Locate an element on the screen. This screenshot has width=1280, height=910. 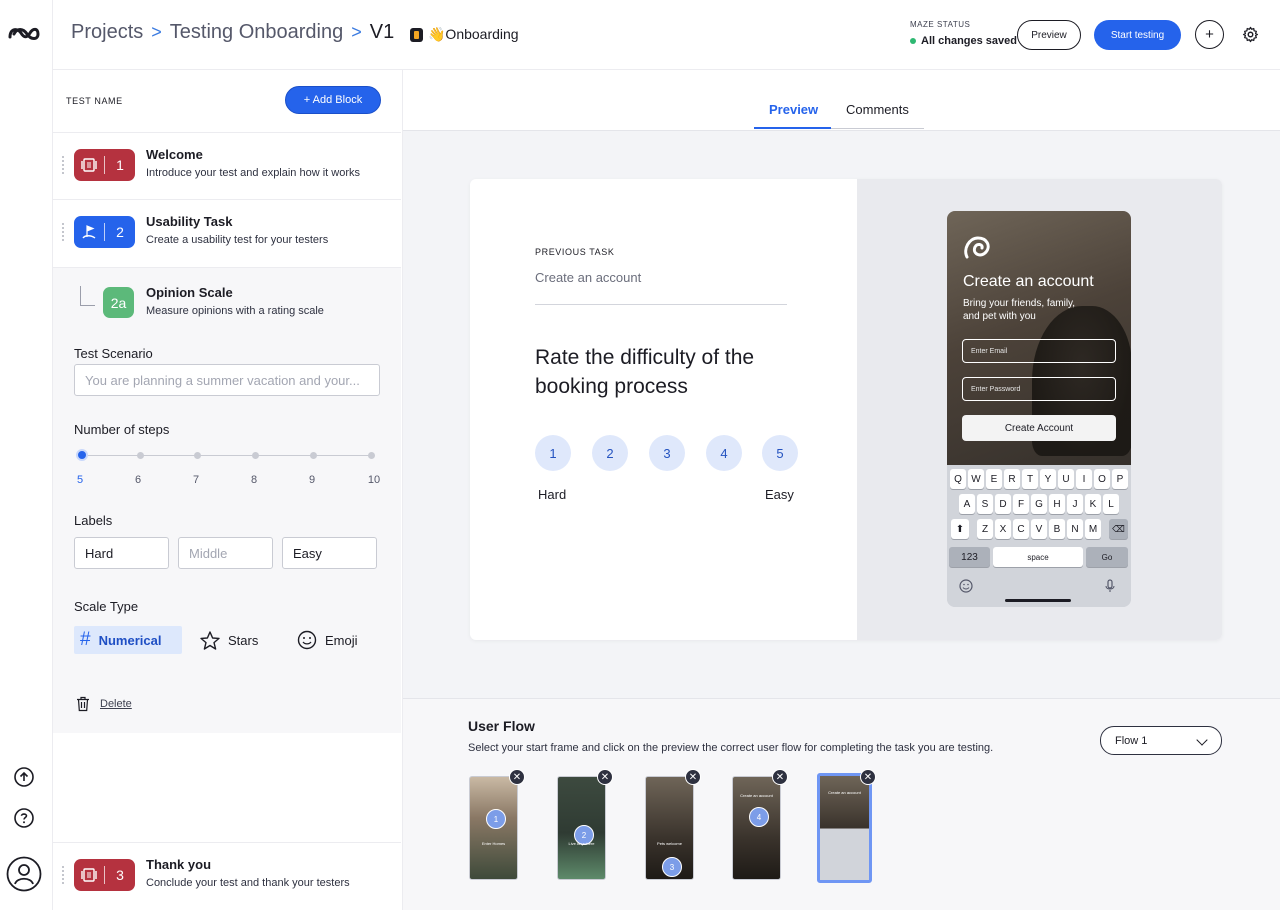
label-high-input: Easy is located at coordinates (329, 553).